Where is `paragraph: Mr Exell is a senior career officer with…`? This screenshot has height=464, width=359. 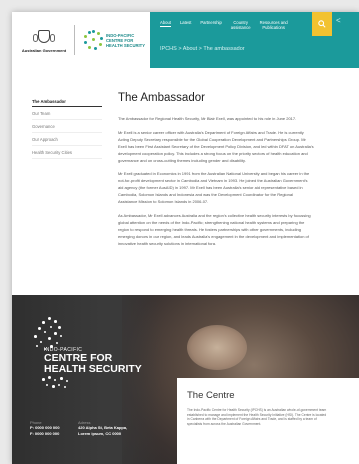 paragraph: Mr Exell is a senior career officer with… is located at coordinates (238, 147).